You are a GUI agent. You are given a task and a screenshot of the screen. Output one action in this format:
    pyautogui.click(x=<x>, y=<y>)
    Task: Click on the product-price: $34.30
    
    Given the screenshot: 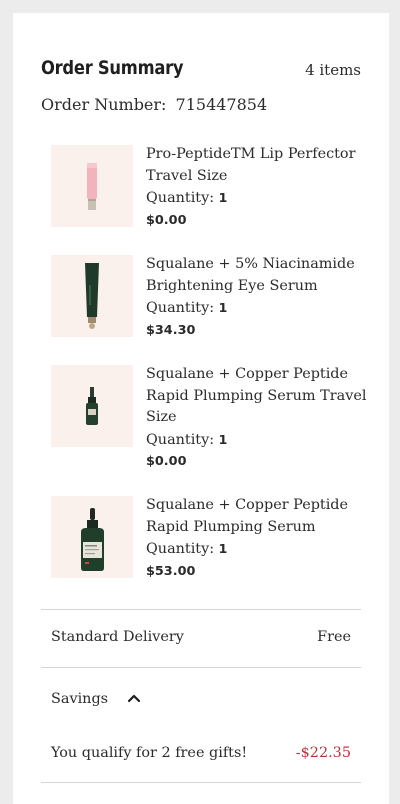 What is the action you would take?
    pyautogui.click(x=171, y=330)
    